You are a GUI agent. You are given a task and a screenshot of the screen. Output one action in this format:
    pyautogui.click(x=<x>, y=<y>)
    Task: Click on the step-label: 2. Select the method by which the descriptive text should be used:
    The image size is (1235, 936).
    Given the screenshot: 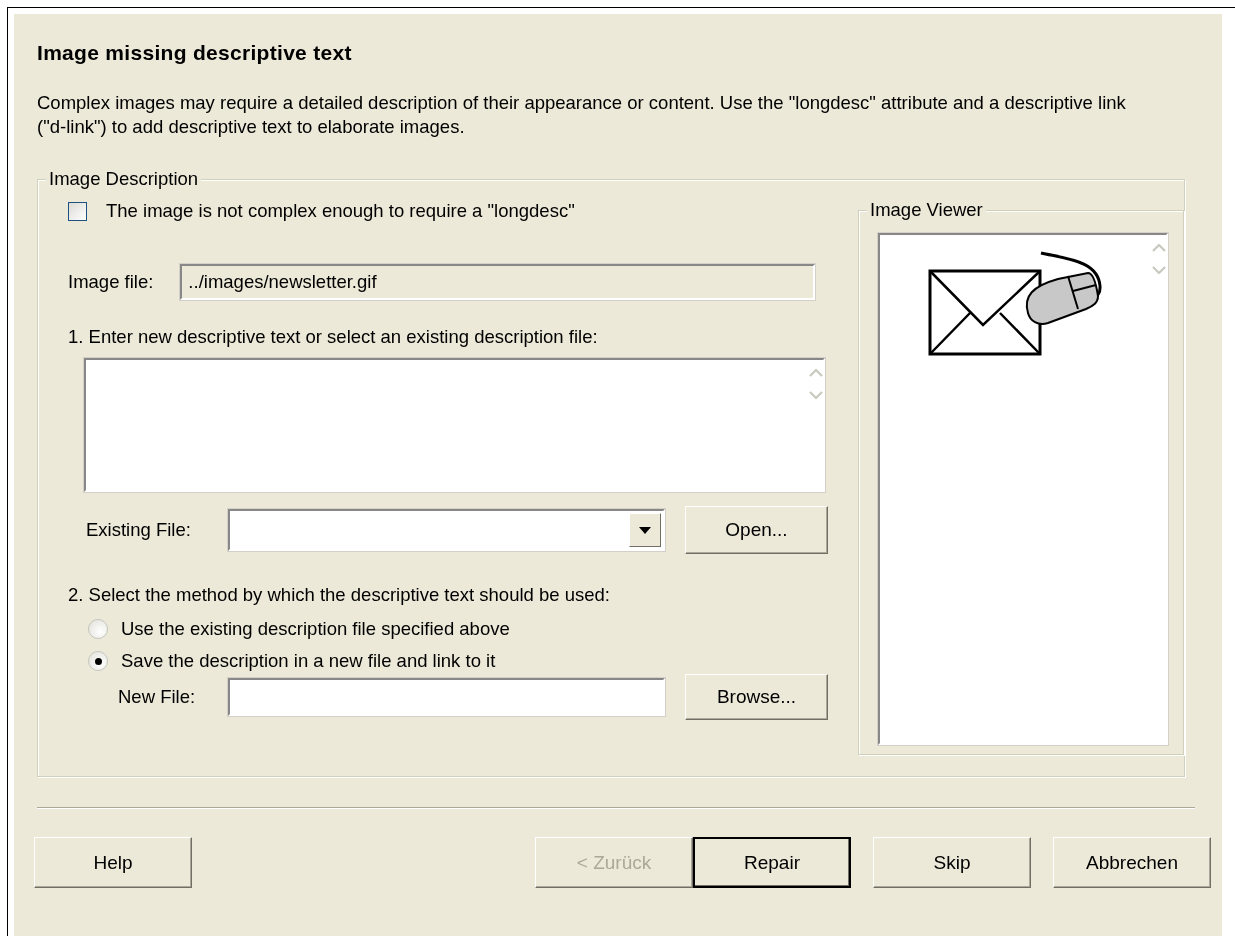 What is the action you would take?
    pyautogui.click(x=339, y=595)
    